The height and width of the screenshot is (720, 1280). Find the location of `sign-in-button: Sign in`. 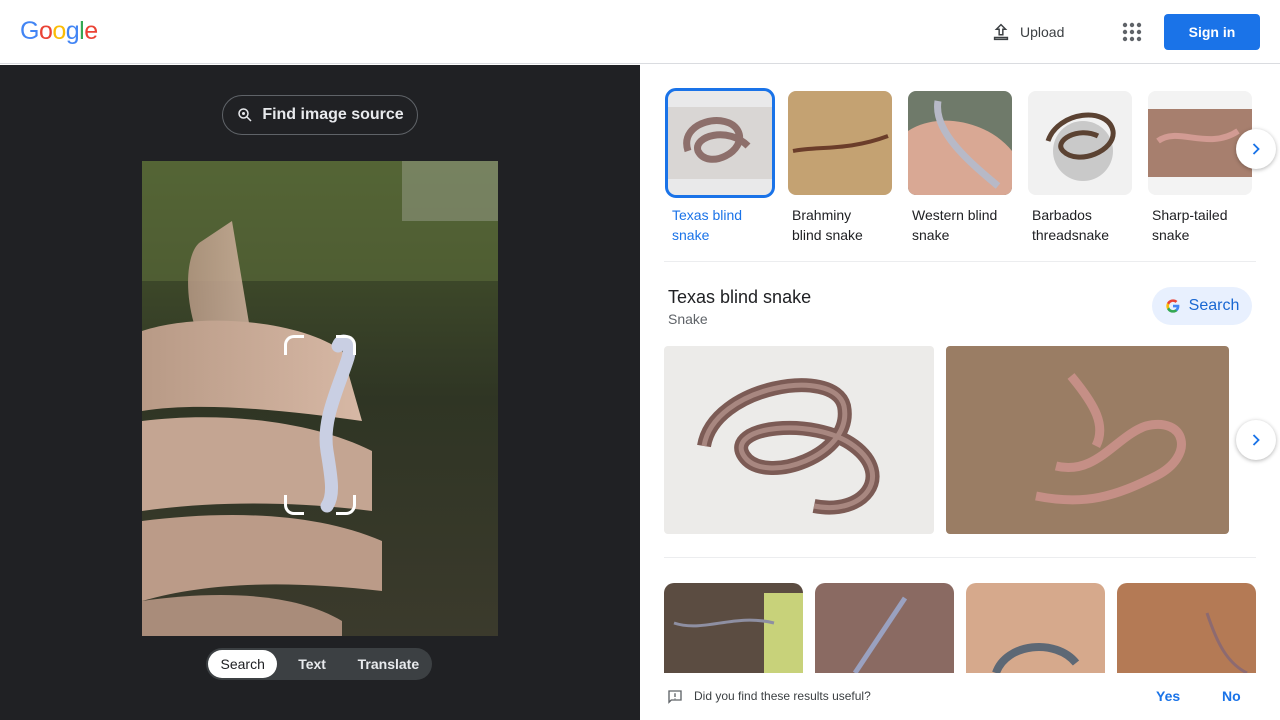

sign-in-button: Sign in is located at coordinates (1212, 32).